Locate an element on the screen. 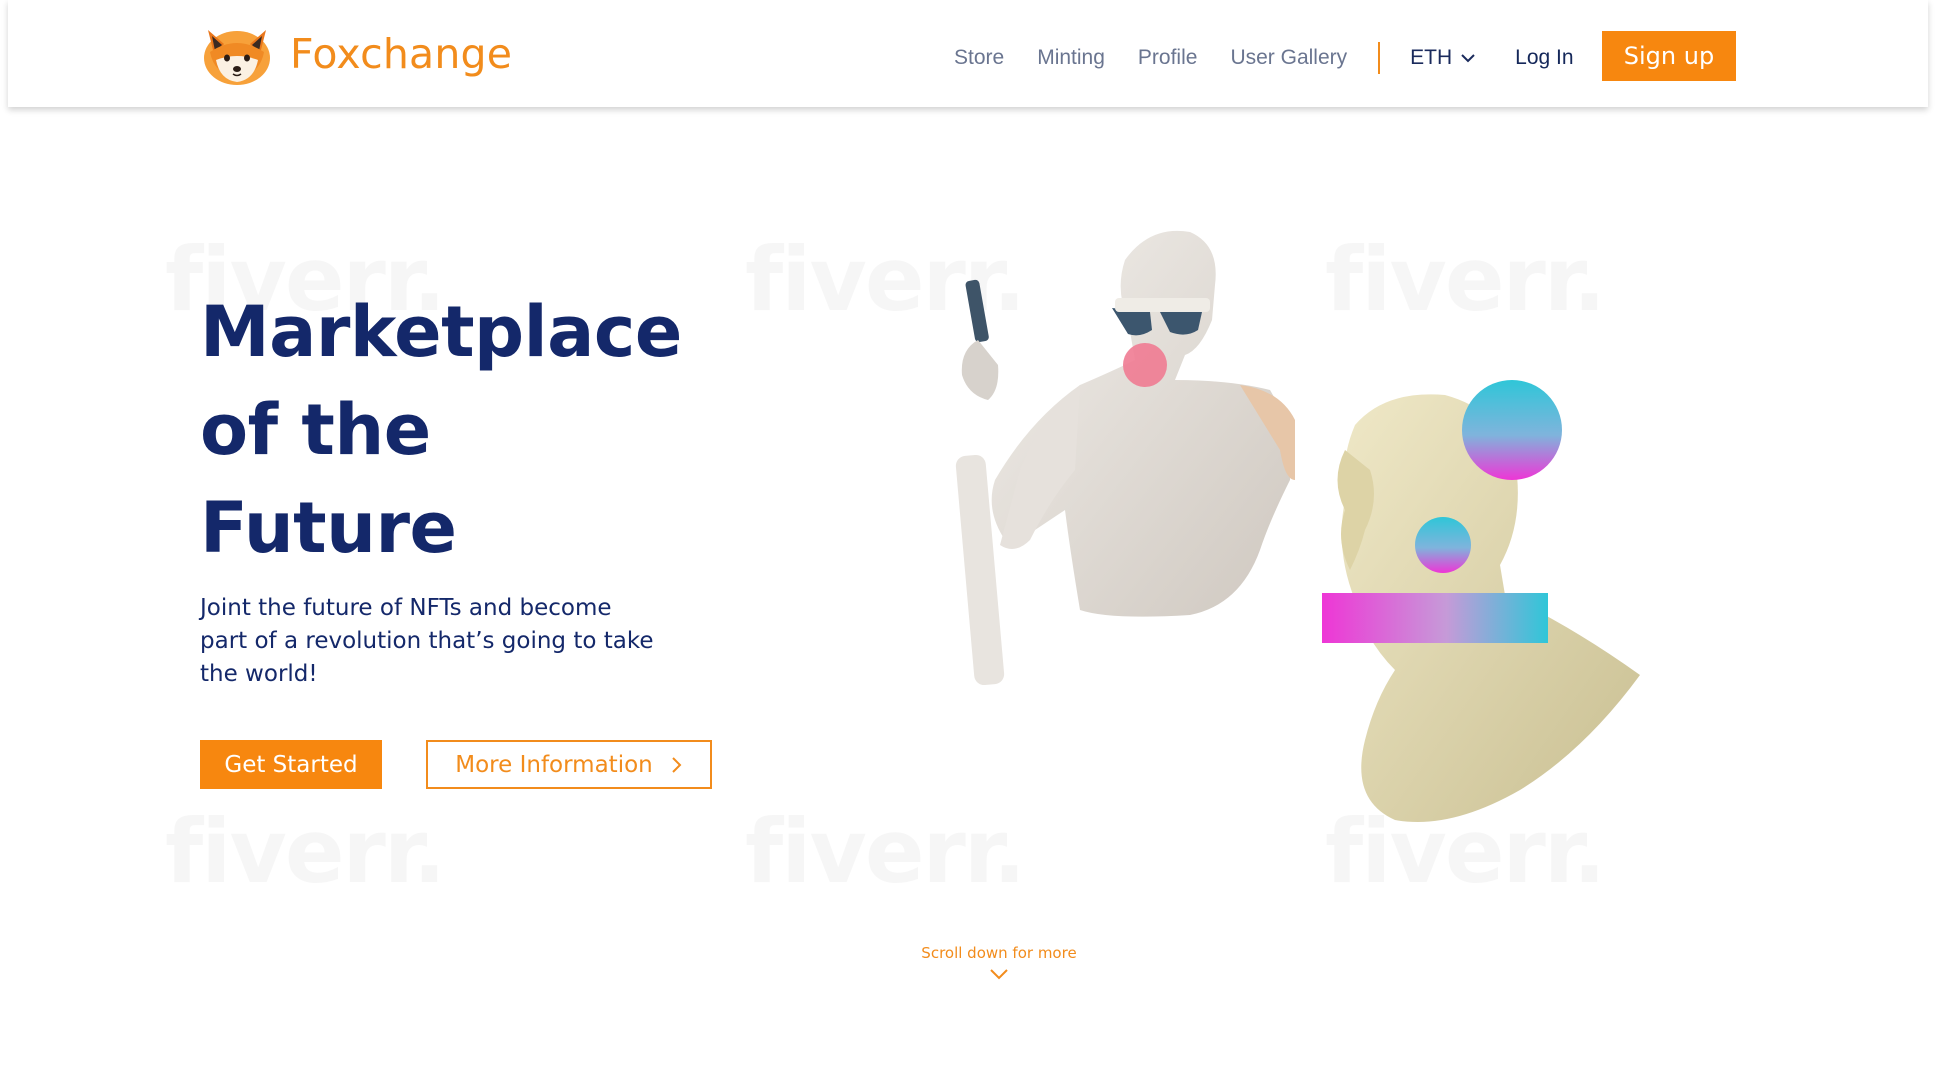 The image size is (1936, 1092). chevron-right-icon is located at coordinates (677, 764).